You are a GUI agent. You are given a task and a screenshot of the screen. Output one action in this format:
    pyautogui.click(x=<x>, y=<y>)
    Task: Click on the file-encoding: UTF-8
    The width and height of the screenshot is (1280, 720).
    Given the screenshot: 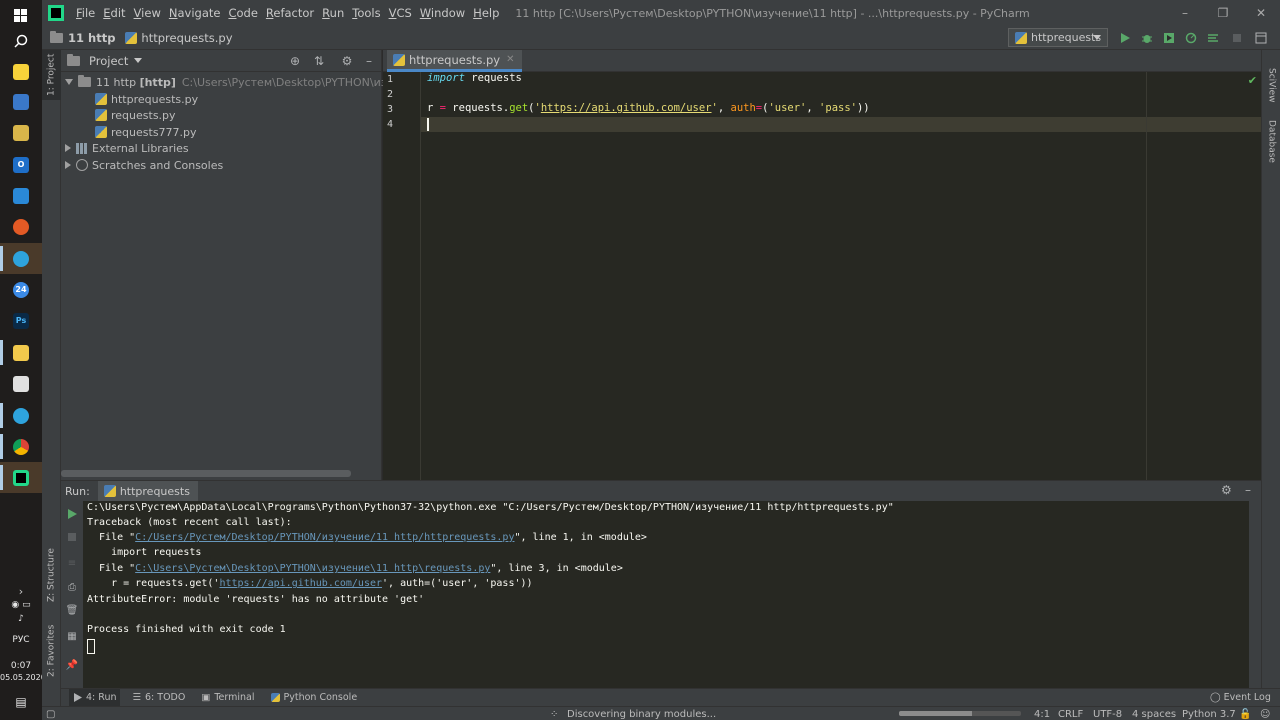 What is the action you would take?
    pyautogui.click(x=1107, y=713)
    